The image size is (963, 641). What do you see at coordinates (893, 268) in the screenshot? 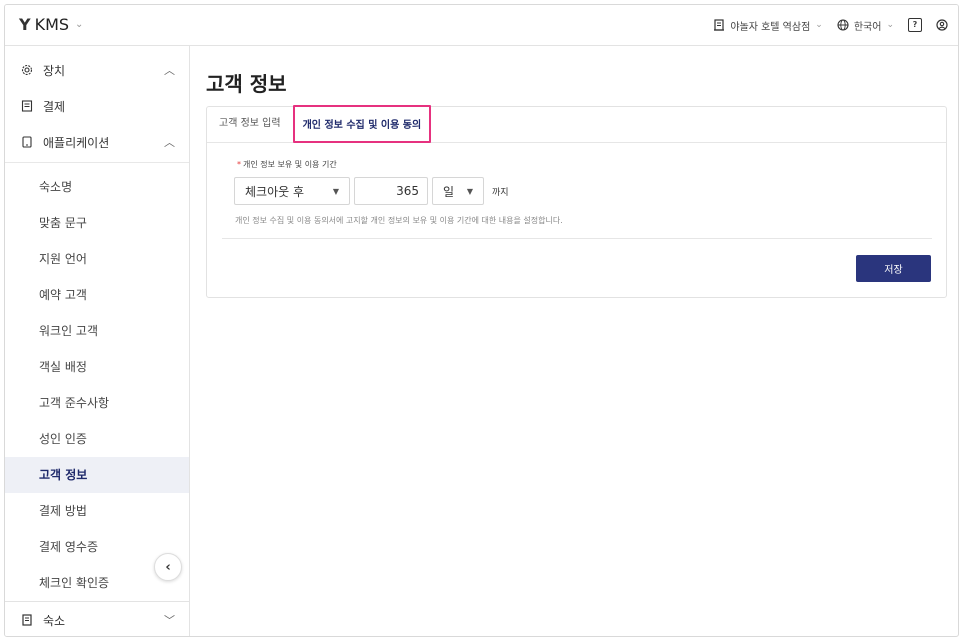
I see `save-button: 저장` at bounding box center [893, 268].